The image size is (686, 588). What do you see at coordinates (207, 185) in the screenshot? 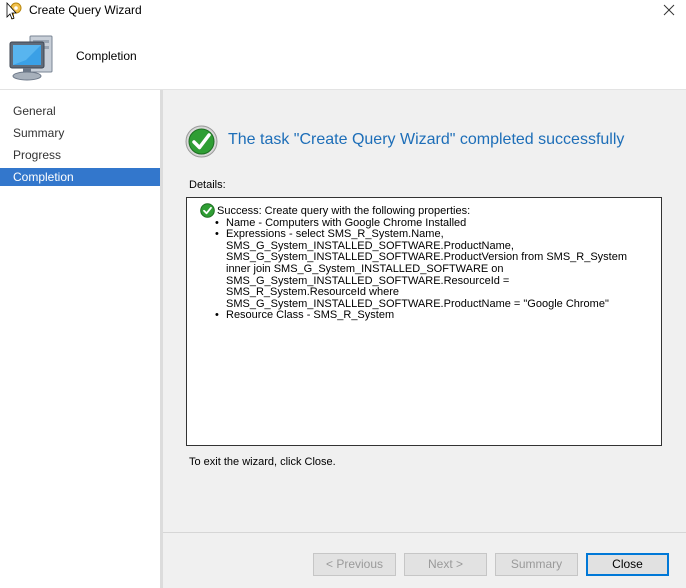
I see `details-label: Details:` at bounding box center [207, 185].